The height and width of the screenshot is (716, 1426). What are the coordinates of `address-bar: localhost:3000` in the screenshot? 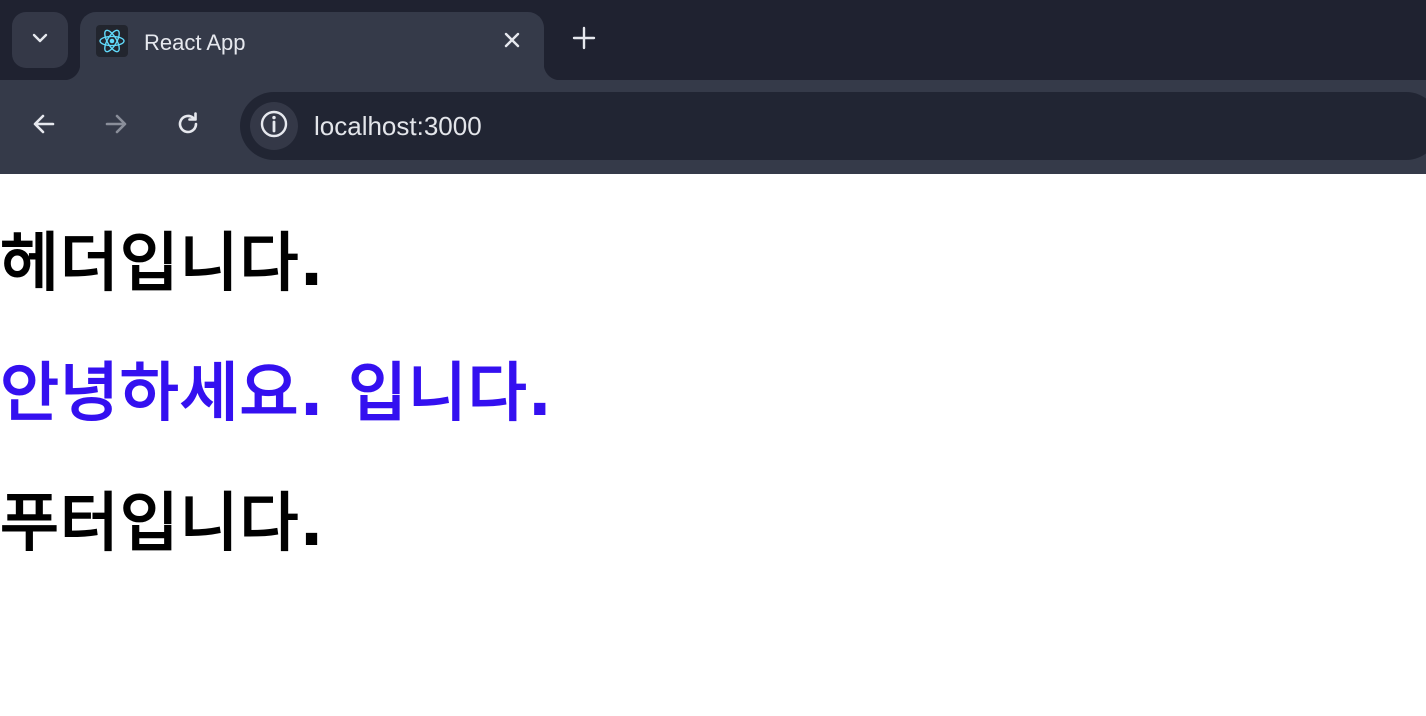 It's located at (833, 126).